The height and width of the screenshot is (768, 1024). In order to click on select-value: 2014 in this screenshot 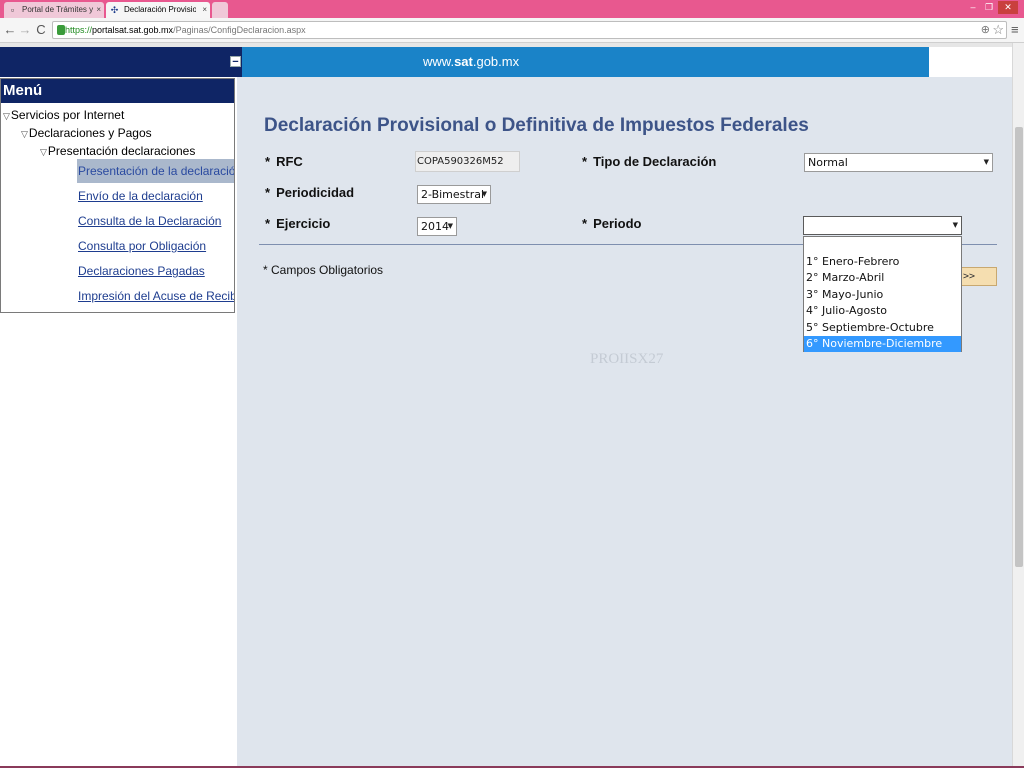, I will do `click(435, 226)`.